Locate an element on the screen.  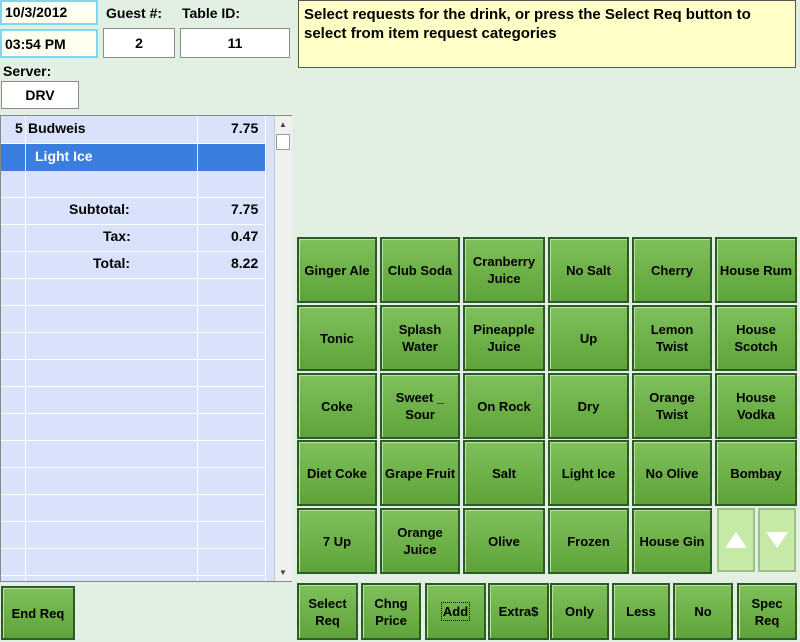
scroll-down-icon: ▼ is located at coordinates (283, 572).